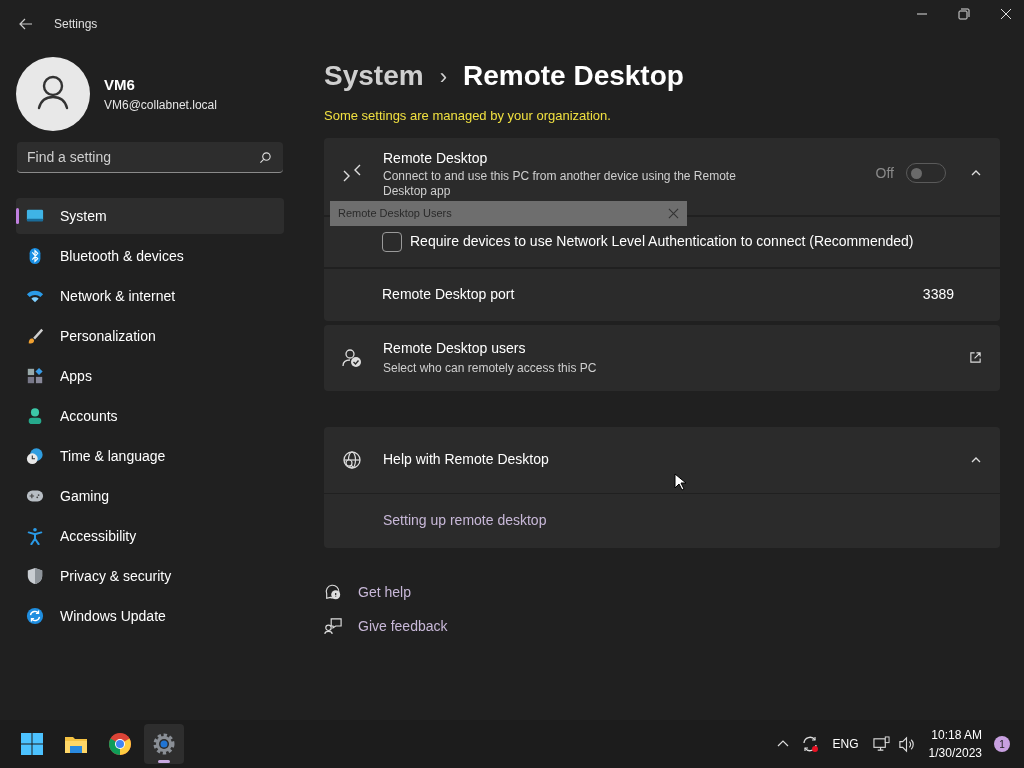 The width and height of the screenshot is (1024, 768). Describe the element at coordinates (150, 536) in the screenshot. I see `sidebar-item: Accessibility` at that location.